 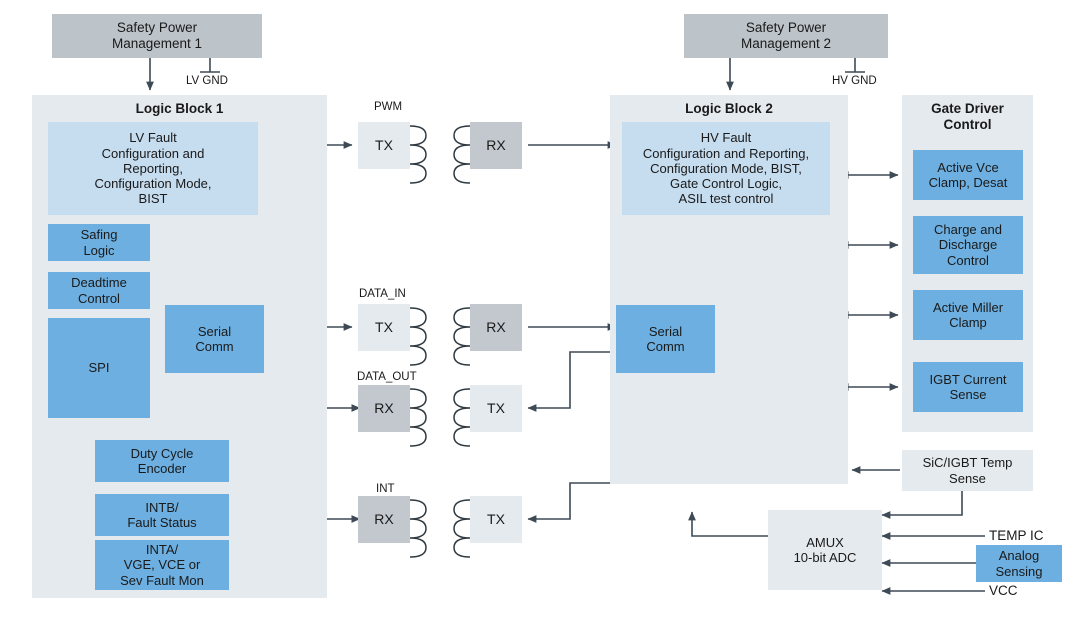 I want to click on safety-power-management-1: Safety Power Management 1, so click(x=157, y=36).